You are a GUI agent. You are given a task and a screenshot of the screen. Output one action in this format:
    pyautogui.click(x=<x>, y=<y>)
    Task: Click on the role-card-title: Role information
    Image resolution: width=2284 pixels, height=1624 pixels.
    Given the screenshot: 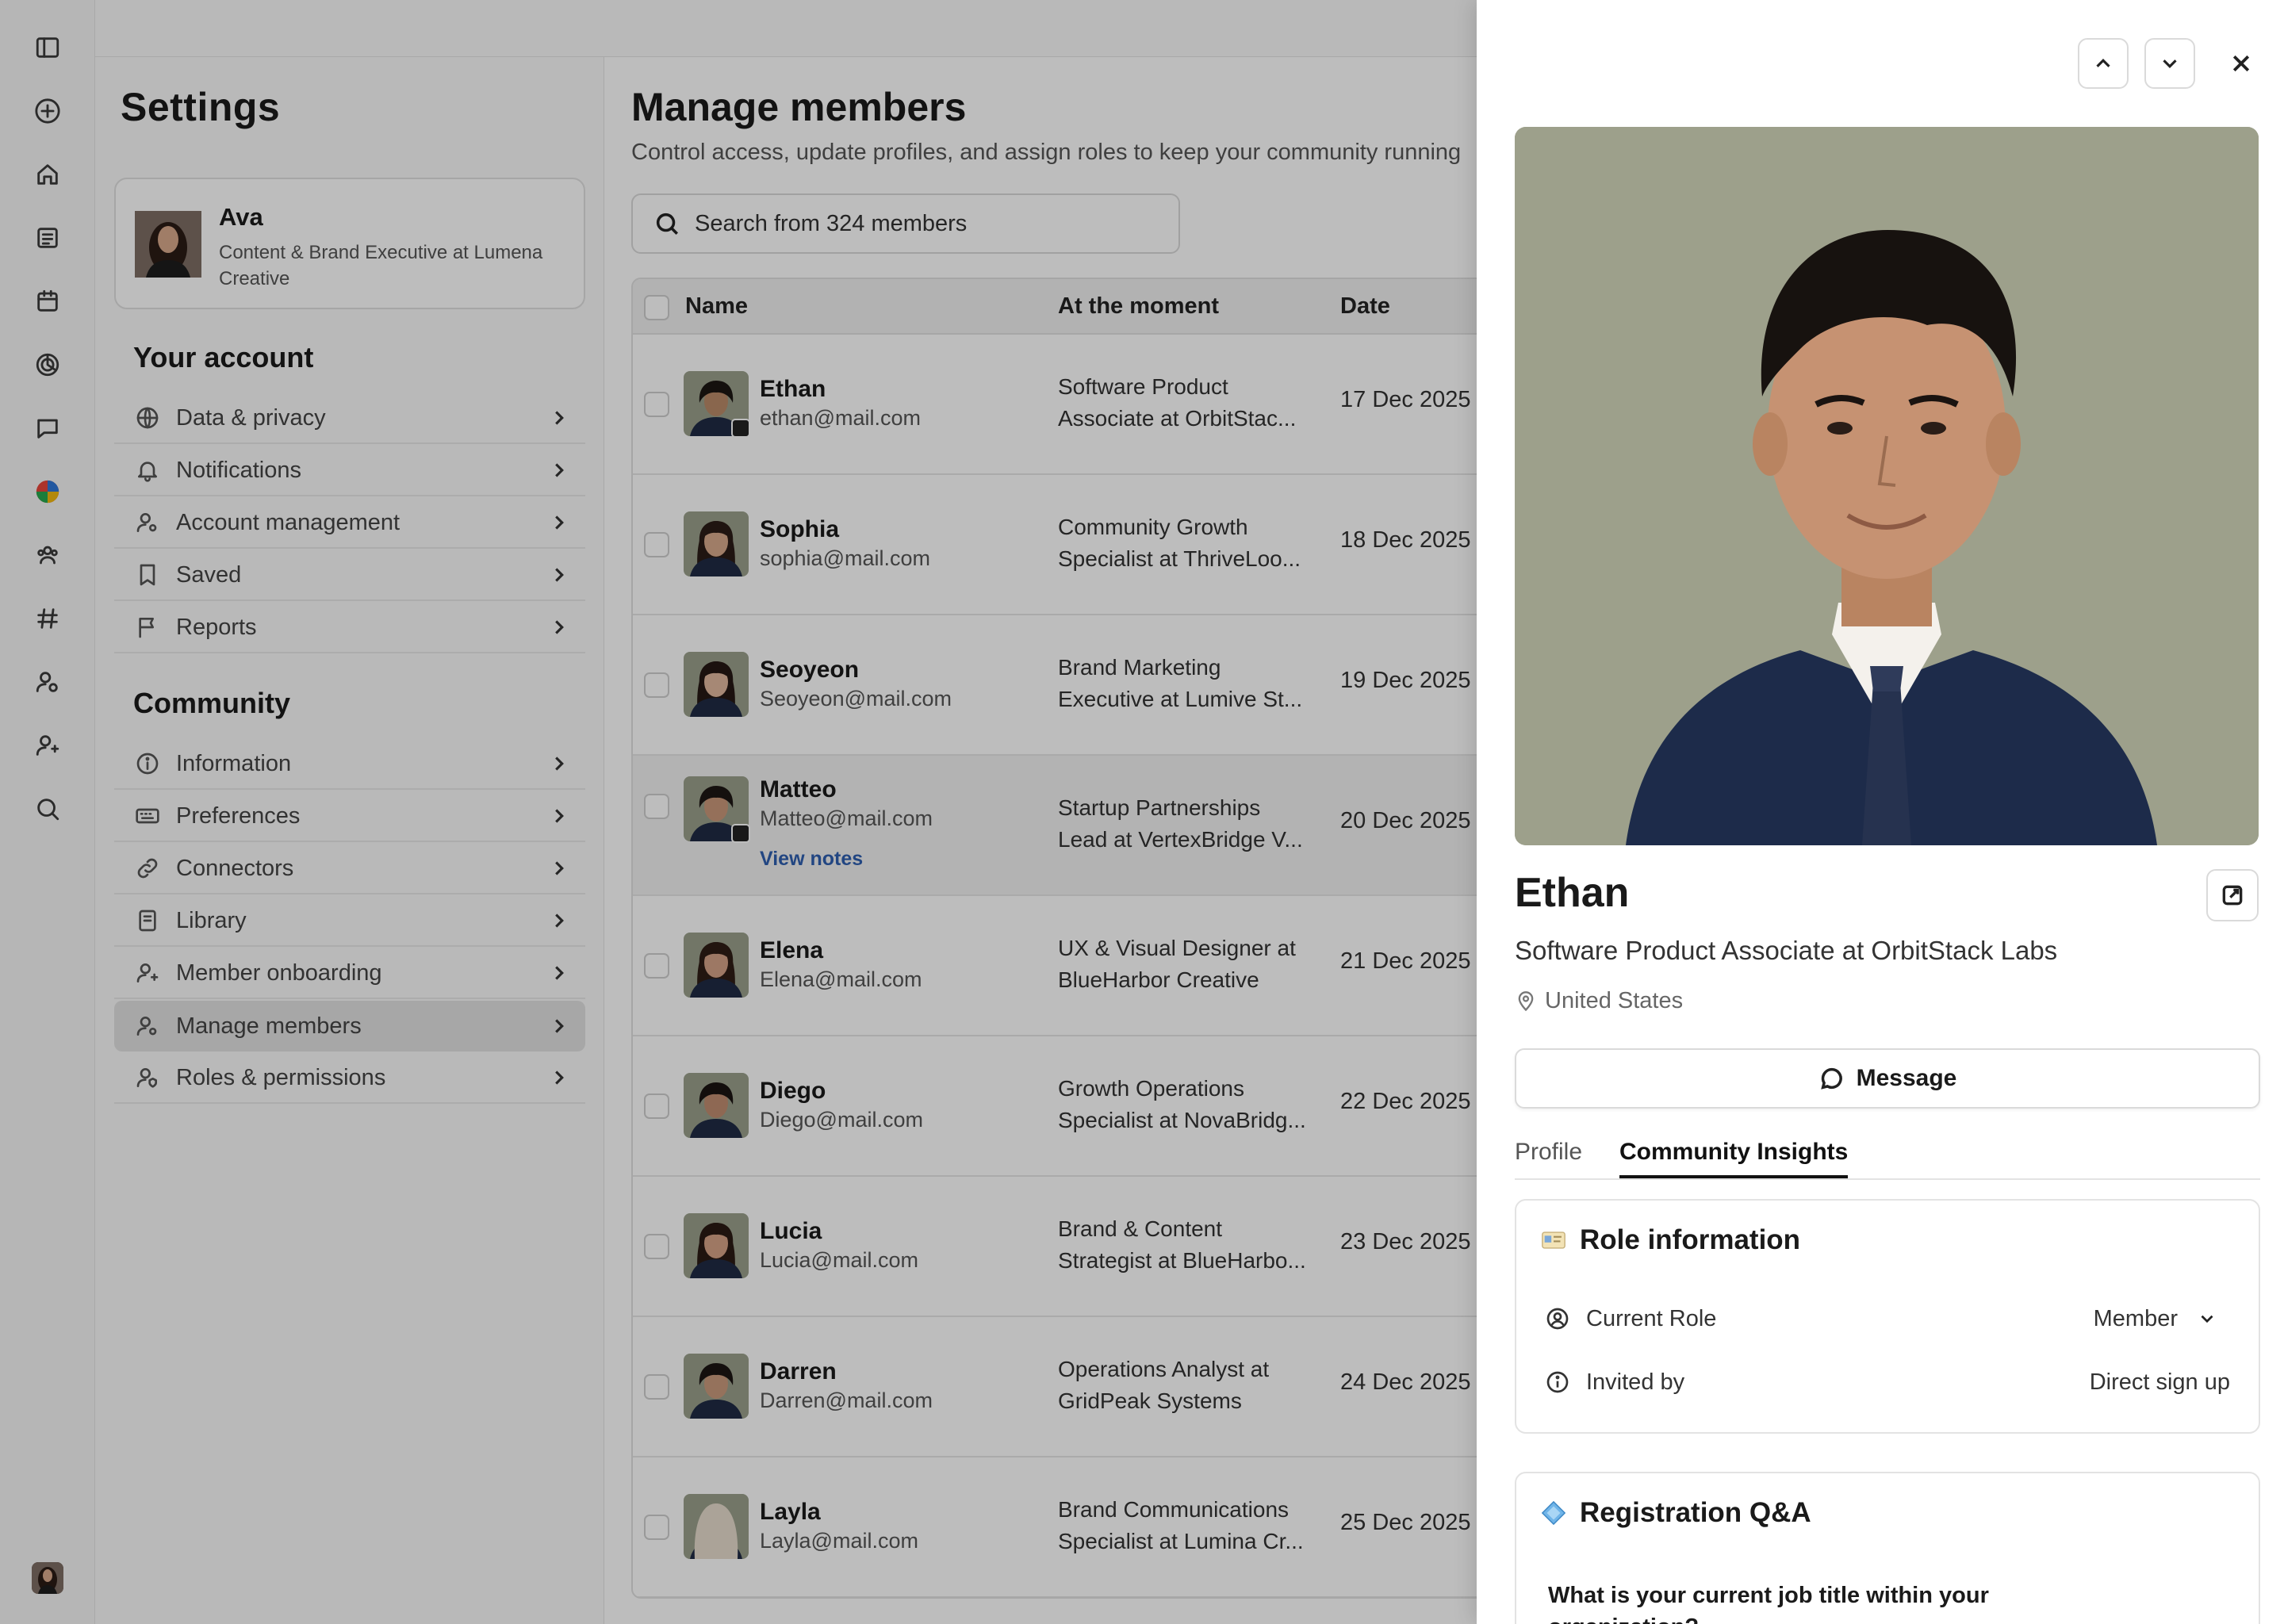 What is the action you would take?
    pyautogui.click(x=1670, y=1240)
    